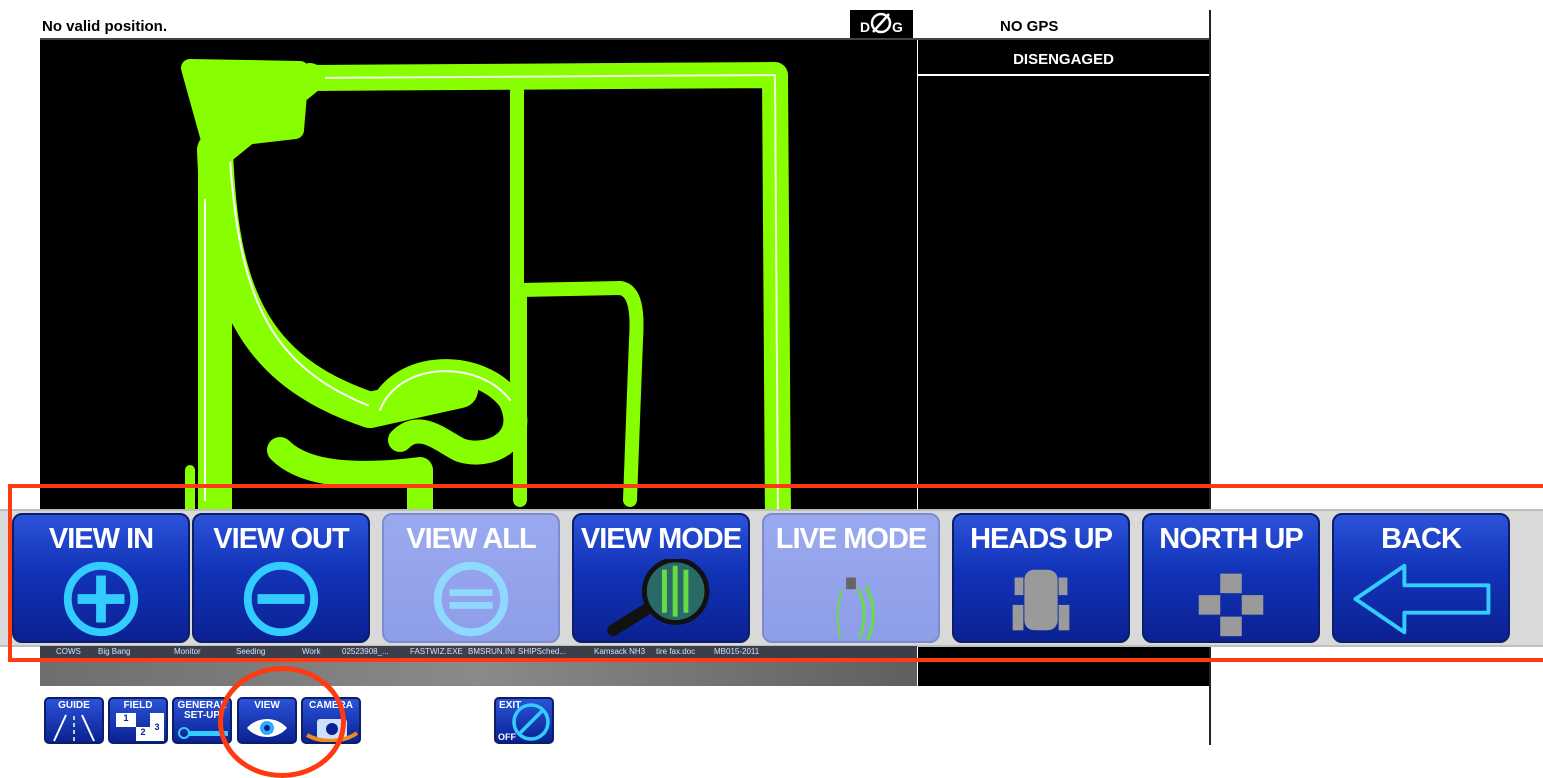 Image resolution: width=1543 pixels, height=778 pixels. What do you see at coordinates (1029, 26) in the screenshot?
I see `gps-status: NO GPS` at bounding box center [1029, 26].